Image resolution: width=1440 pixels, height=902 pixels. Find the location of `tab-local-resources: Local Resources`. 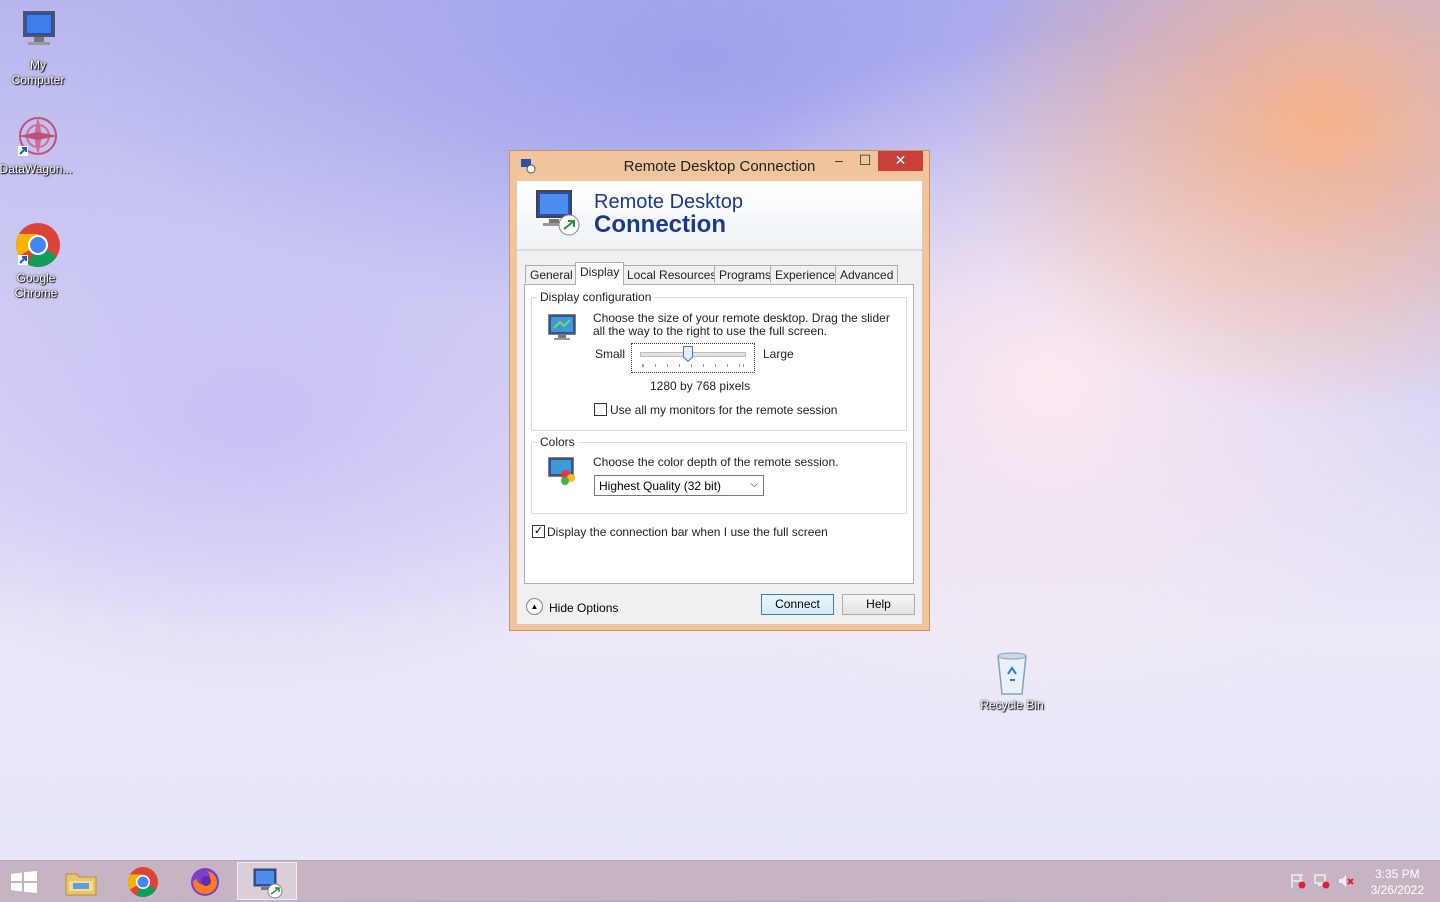

tab-local-resources: Local Resources is located at coordinates (672, 274).